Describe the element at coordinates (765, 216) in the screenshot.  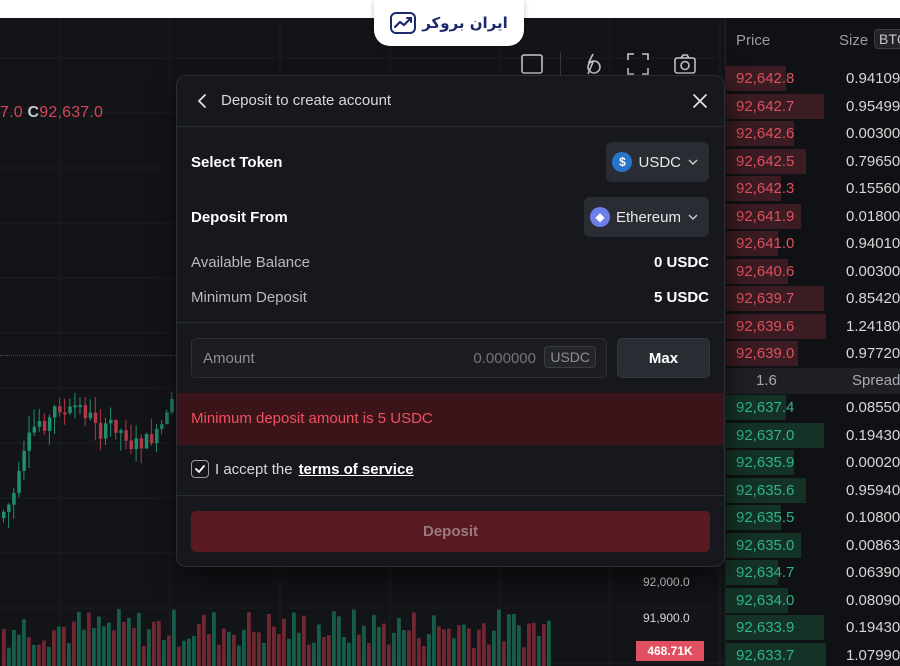
I see `order-price: 92,641.9` at that location.